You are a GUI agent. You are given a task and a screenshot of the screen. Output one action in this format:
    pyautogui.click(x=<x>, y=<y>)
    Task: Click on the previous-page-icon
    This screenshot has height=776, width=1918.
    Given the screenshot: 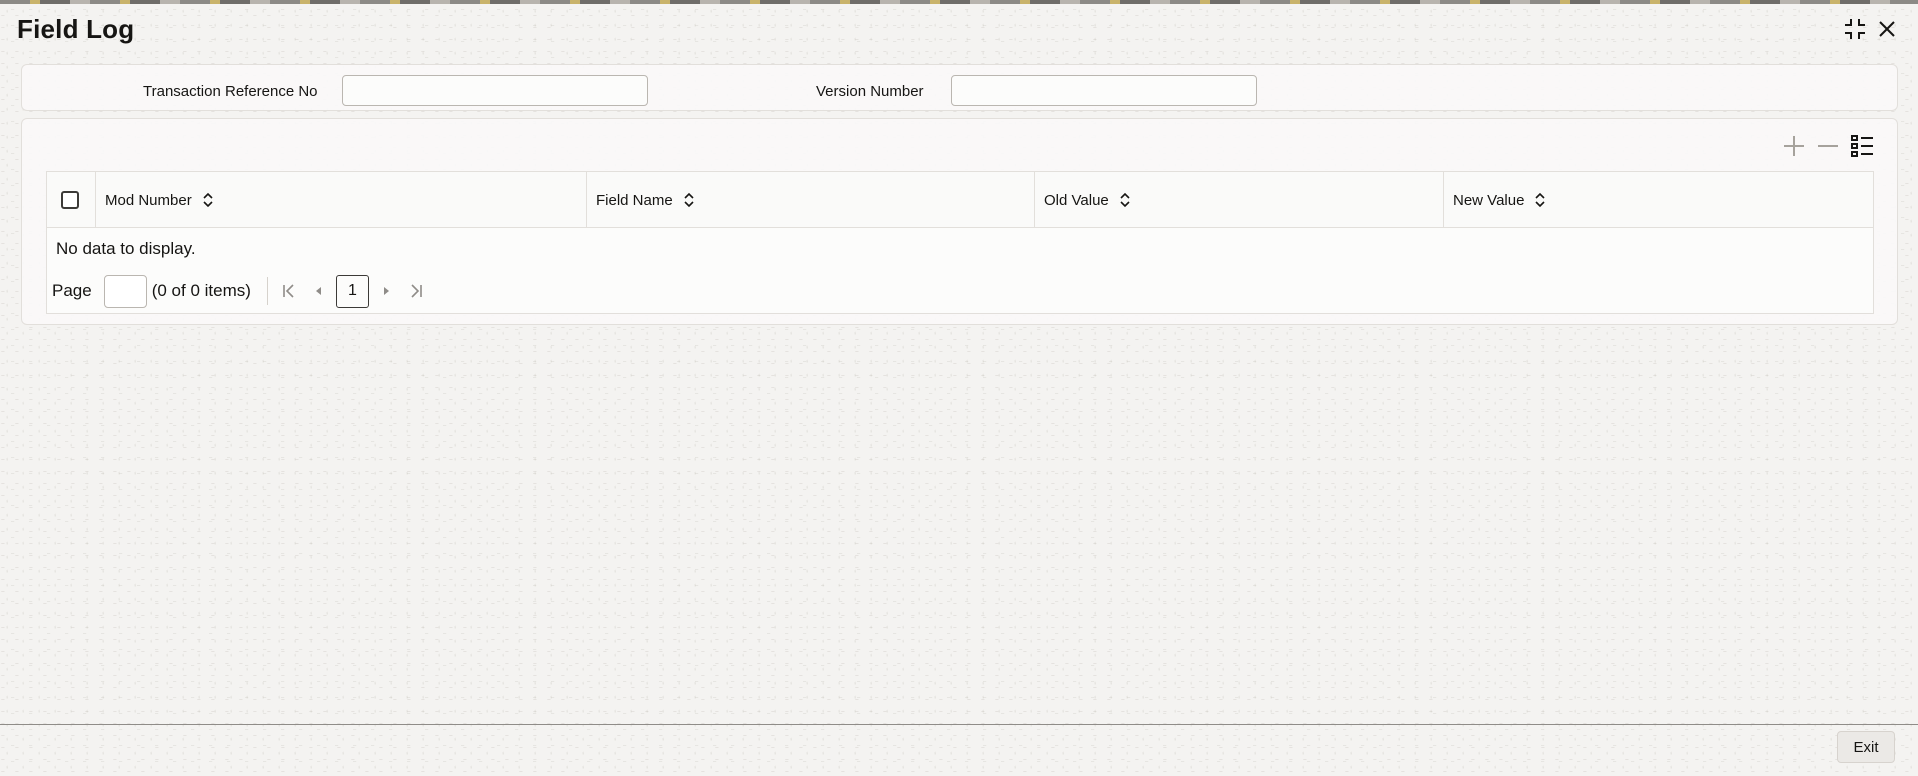 What is the action you would take?
    pyautogui.click(x=318, y=291)
    